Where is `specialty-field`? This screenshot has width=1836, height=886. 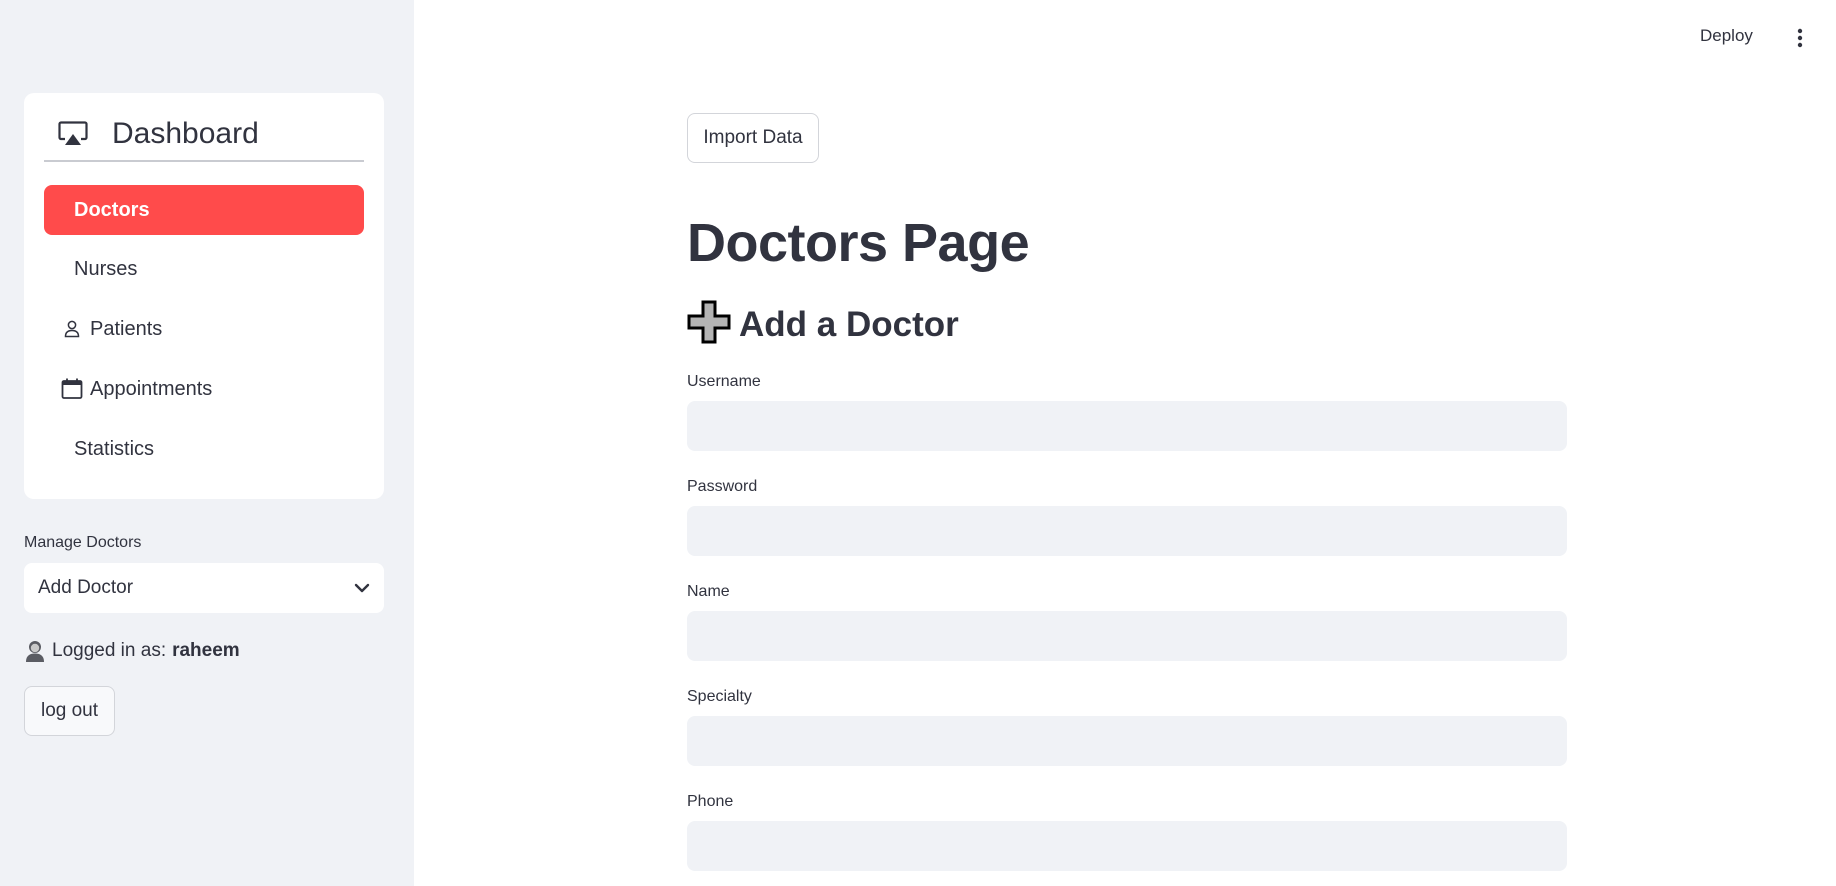
specialty-field is located at coordinates (1127, 741).